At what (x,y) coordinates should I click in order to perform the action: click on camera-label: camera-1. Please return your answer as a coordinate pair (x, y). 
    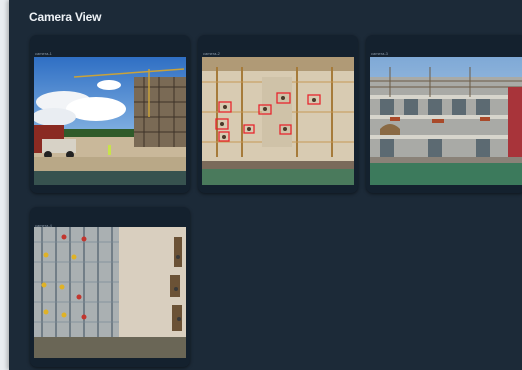
    Looking at the image, I should click on (43, 53).